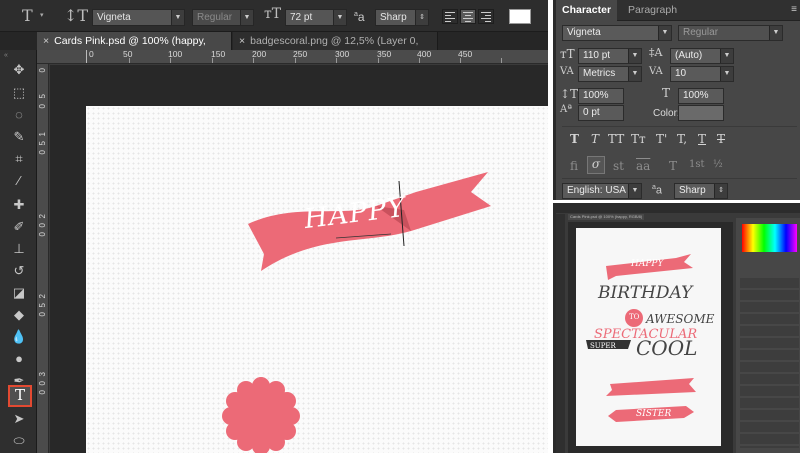 The image size is (800, 453). What do you see at coordinates (596, 165) in the screenshot?
I see `discretionary-ligatures-button: σ` at bounding box center [596, 165].